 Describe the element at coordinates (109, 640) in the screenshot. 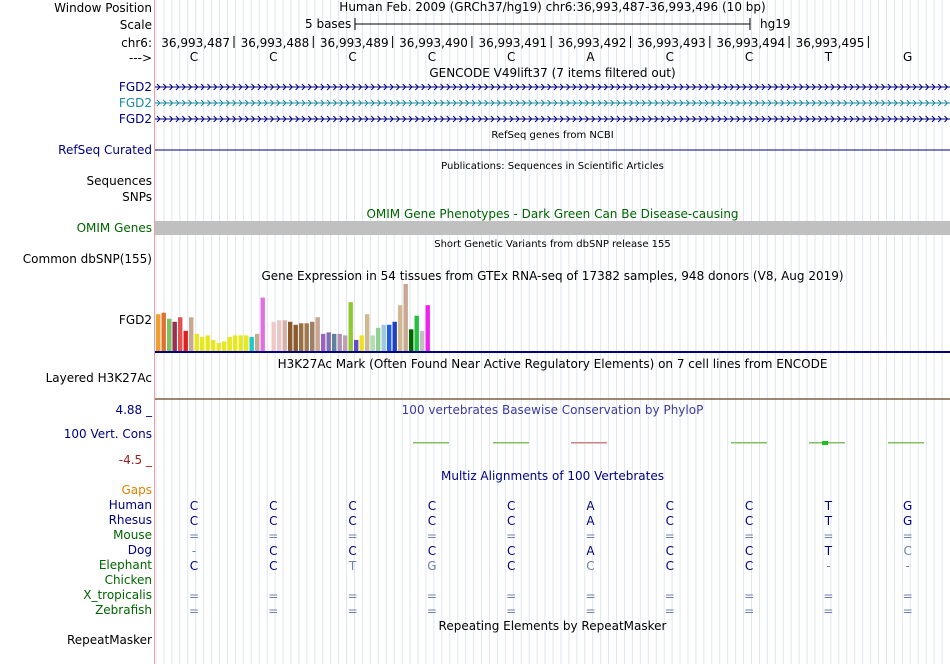

I see `repeatmasker-track-label: RepeatMasker` at that location.